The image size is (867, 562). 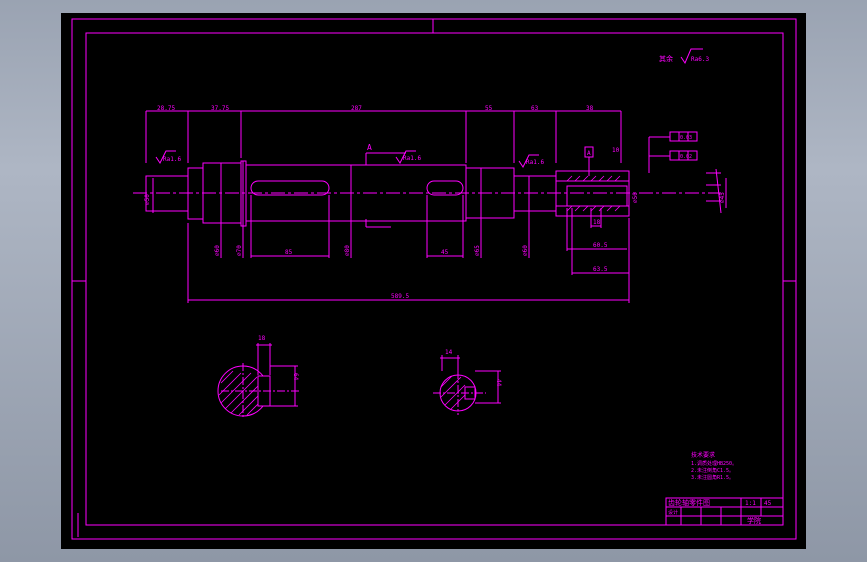 What do you see at coordinates (220, 108) in the screenshot?
I see `top-dim-2: 37.75` at bounding box center [220, 108].